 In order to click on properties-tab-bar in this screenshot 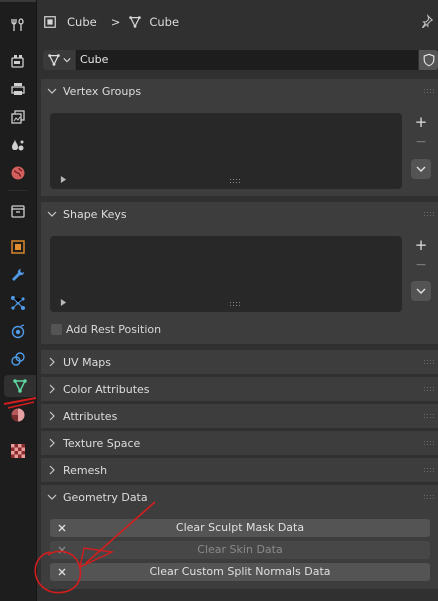, I will do `click(18, 300)`.